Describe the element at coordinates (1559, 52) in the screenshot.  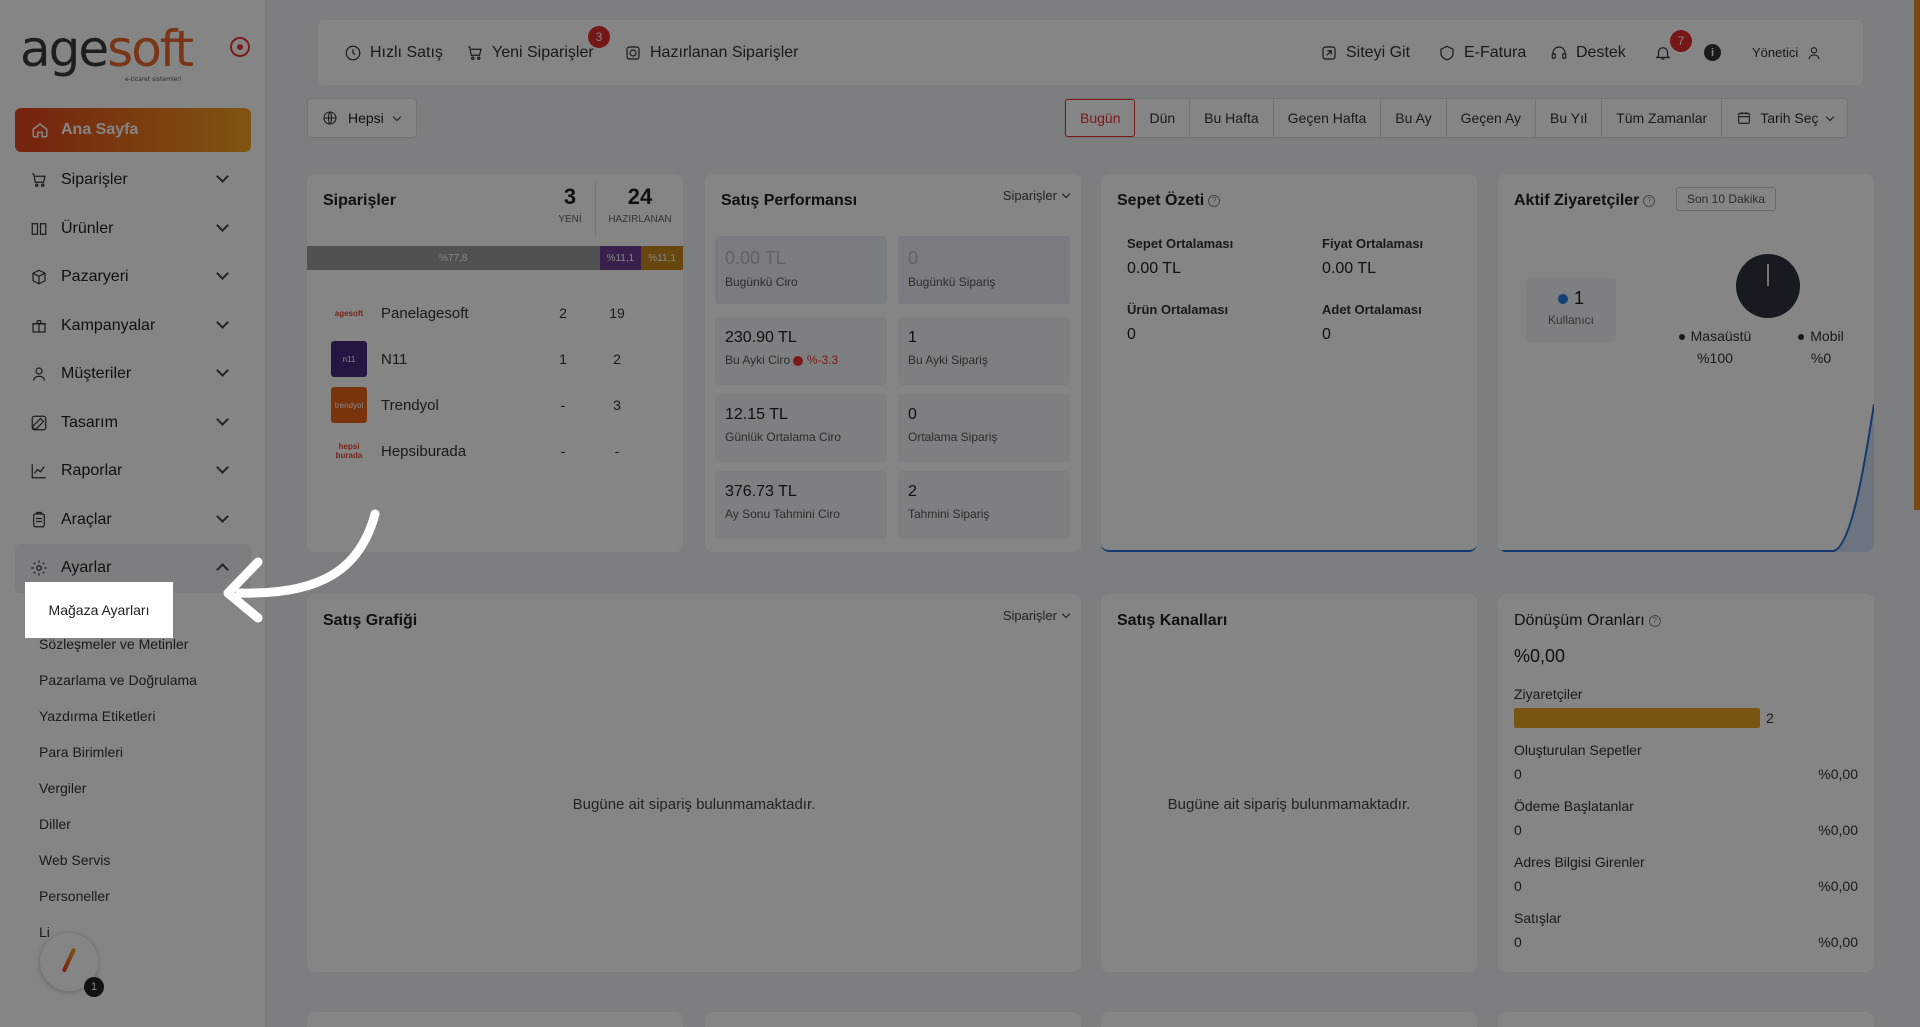
I see `headset-icon` at that location.